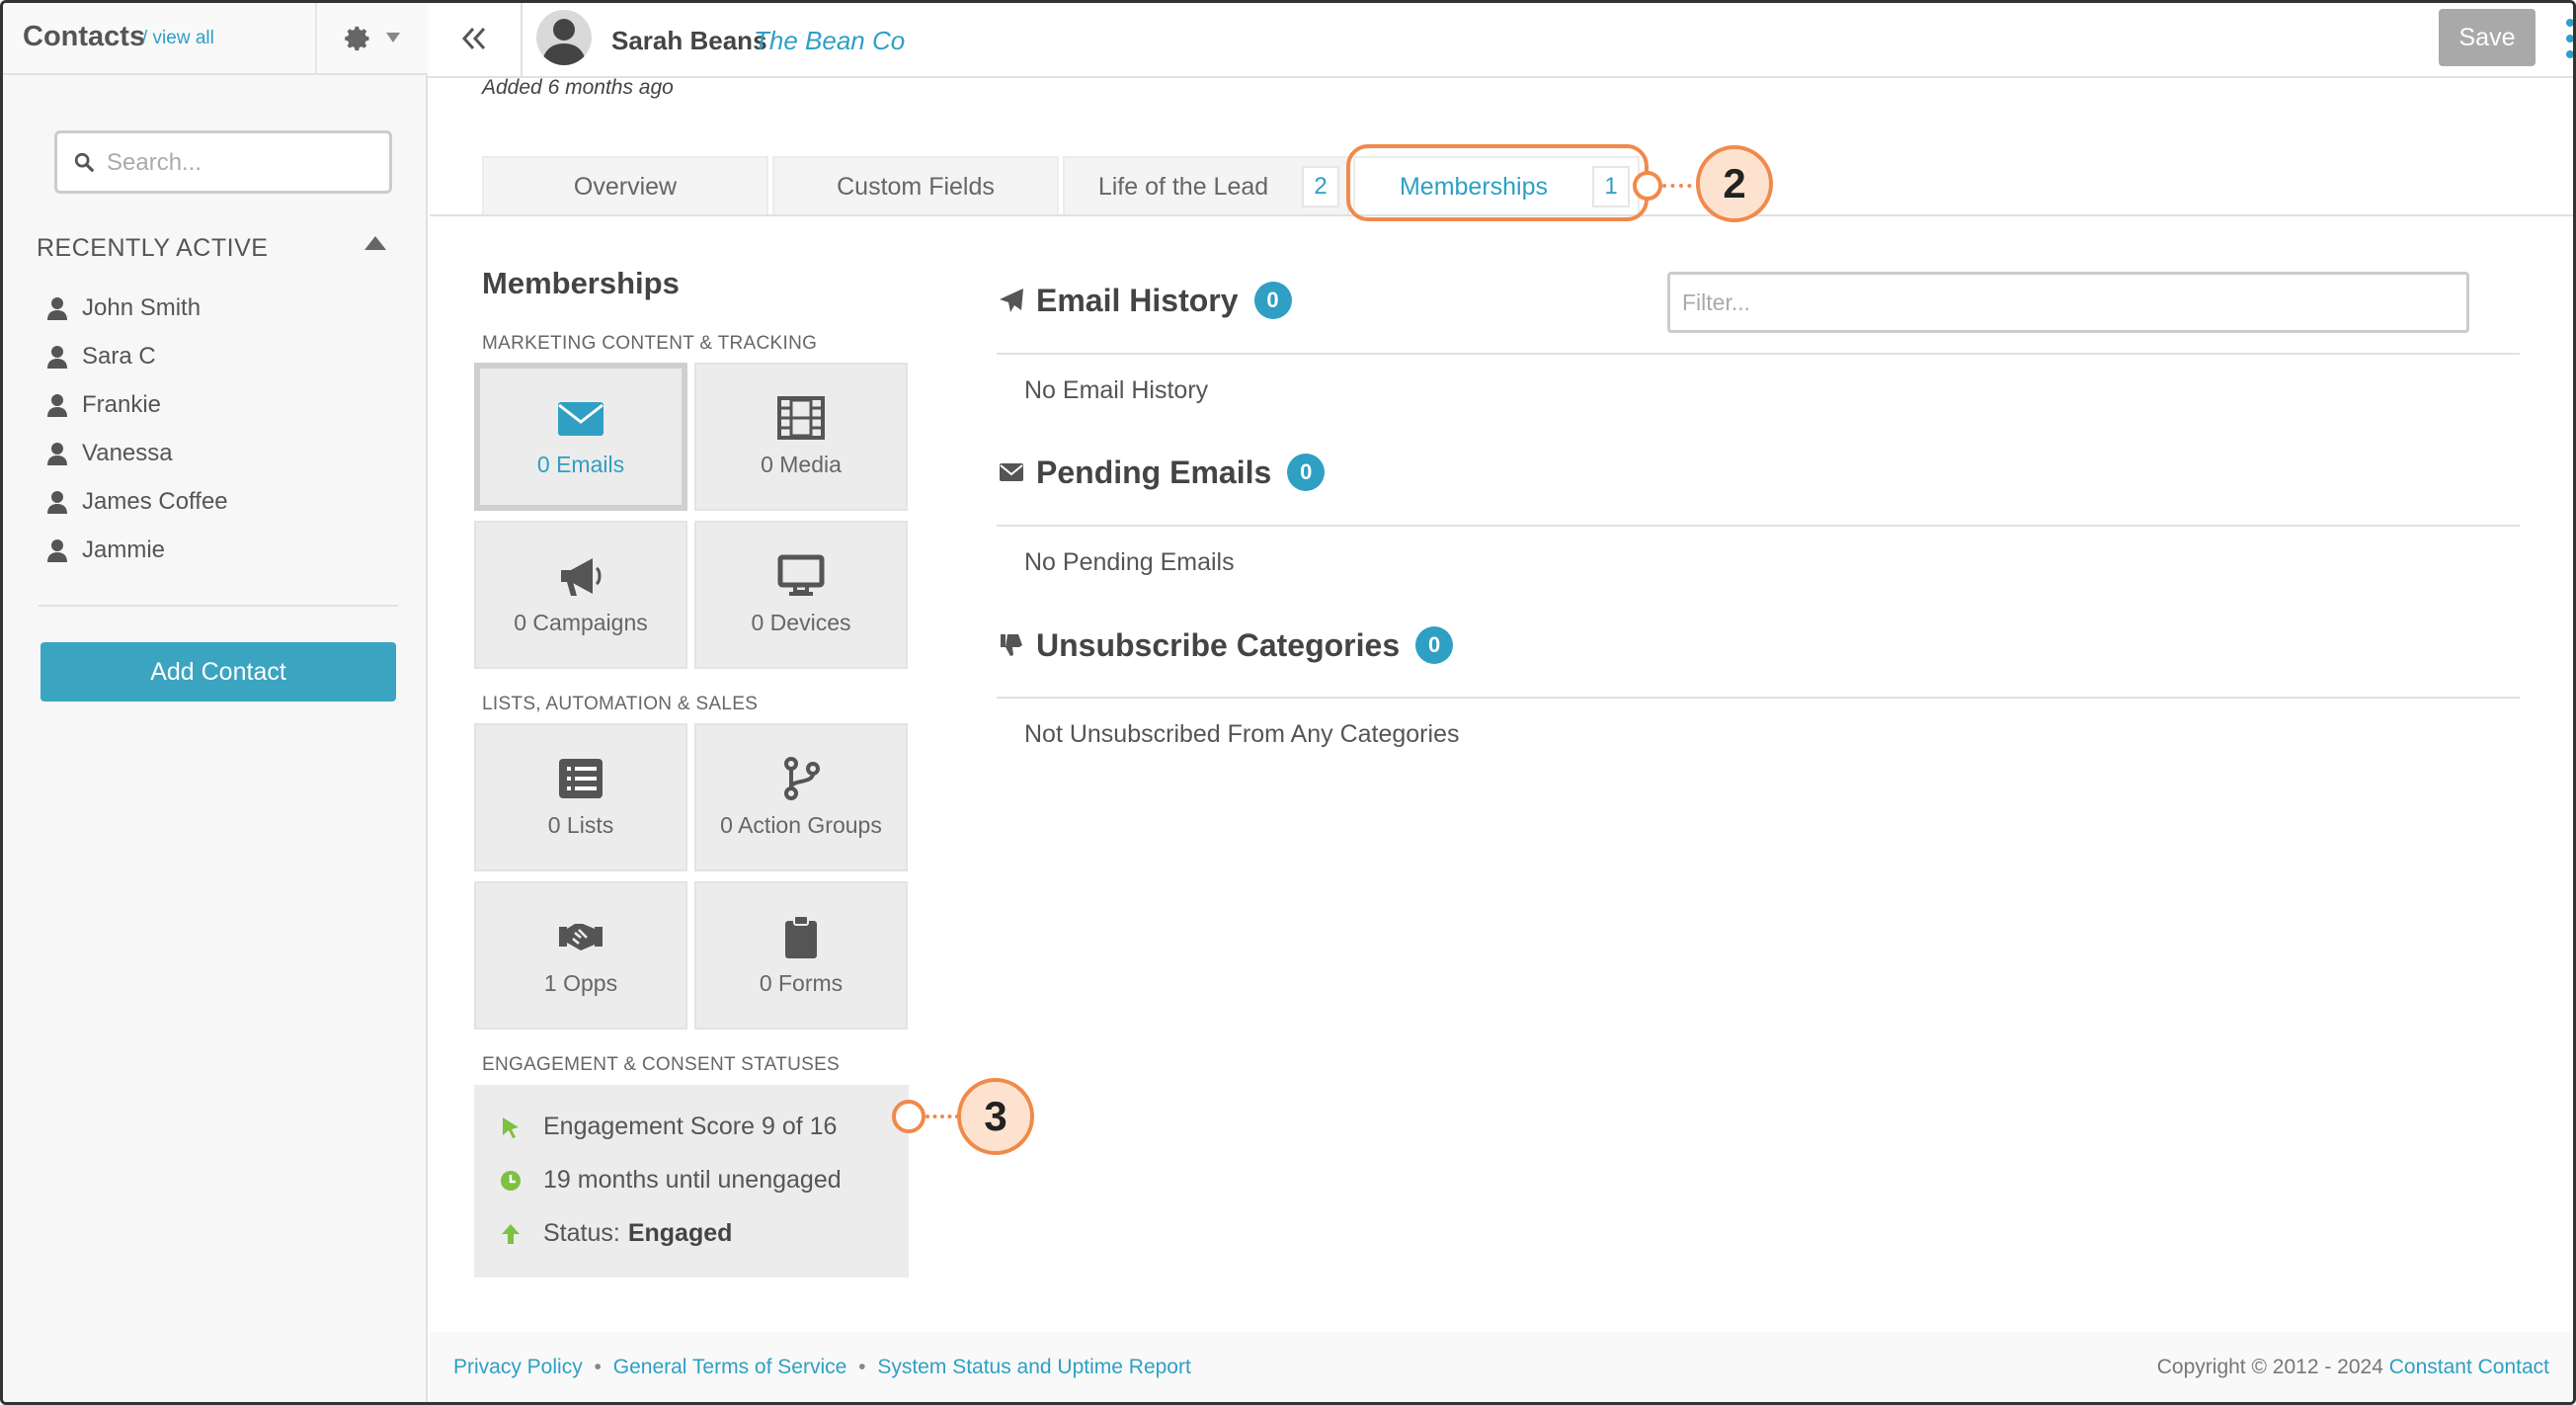  Describe the element at coordinates (2570, 38) in the screenshot. I see `more-vertical-icon` at that location.